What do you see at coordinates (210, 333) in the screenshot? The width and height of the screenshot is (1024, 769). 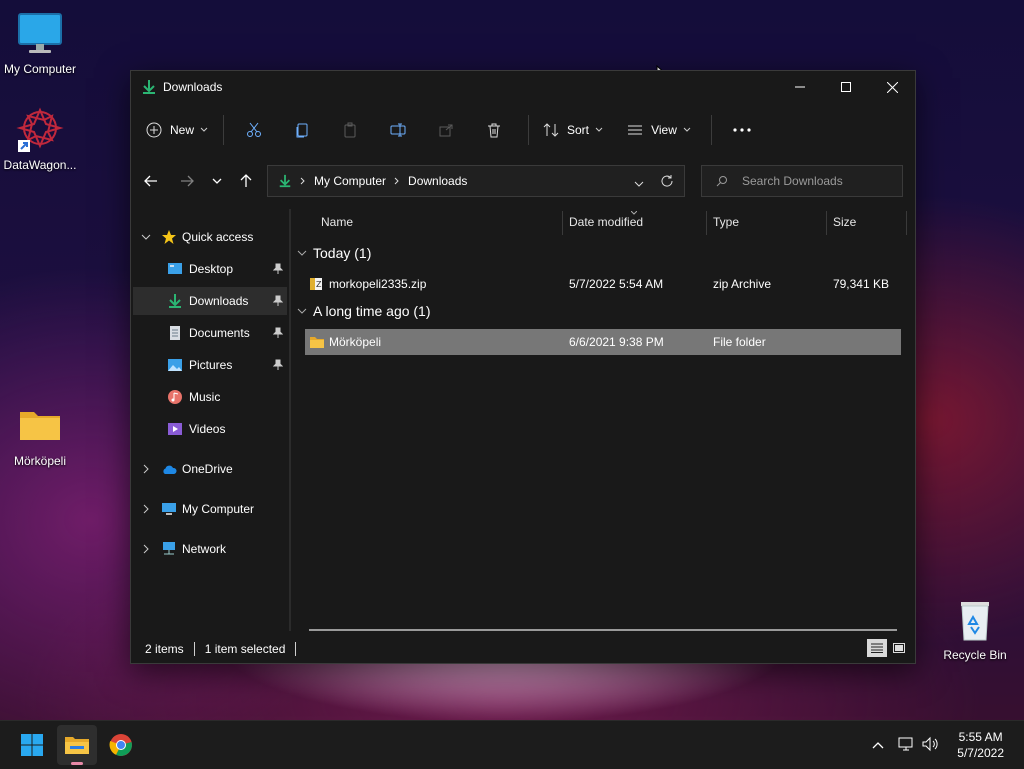 I see `nav-item-documents: Documents` at bounding box center [210, 333].